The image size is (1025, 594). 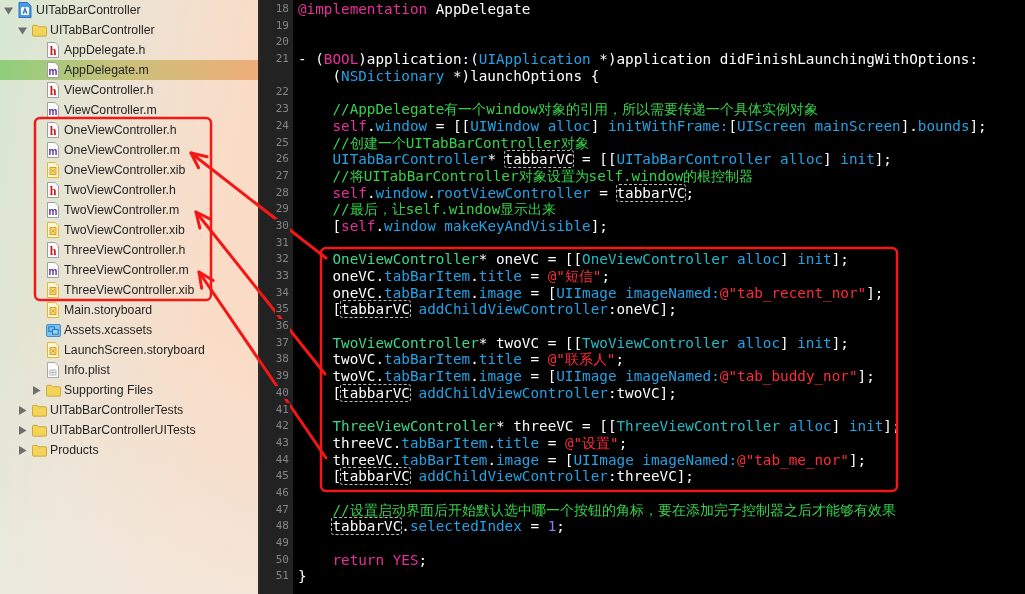 What do you see at coordinates (282, 175) in the screenshot?
I see `line-number: 27` at bounding box center [282, 175].